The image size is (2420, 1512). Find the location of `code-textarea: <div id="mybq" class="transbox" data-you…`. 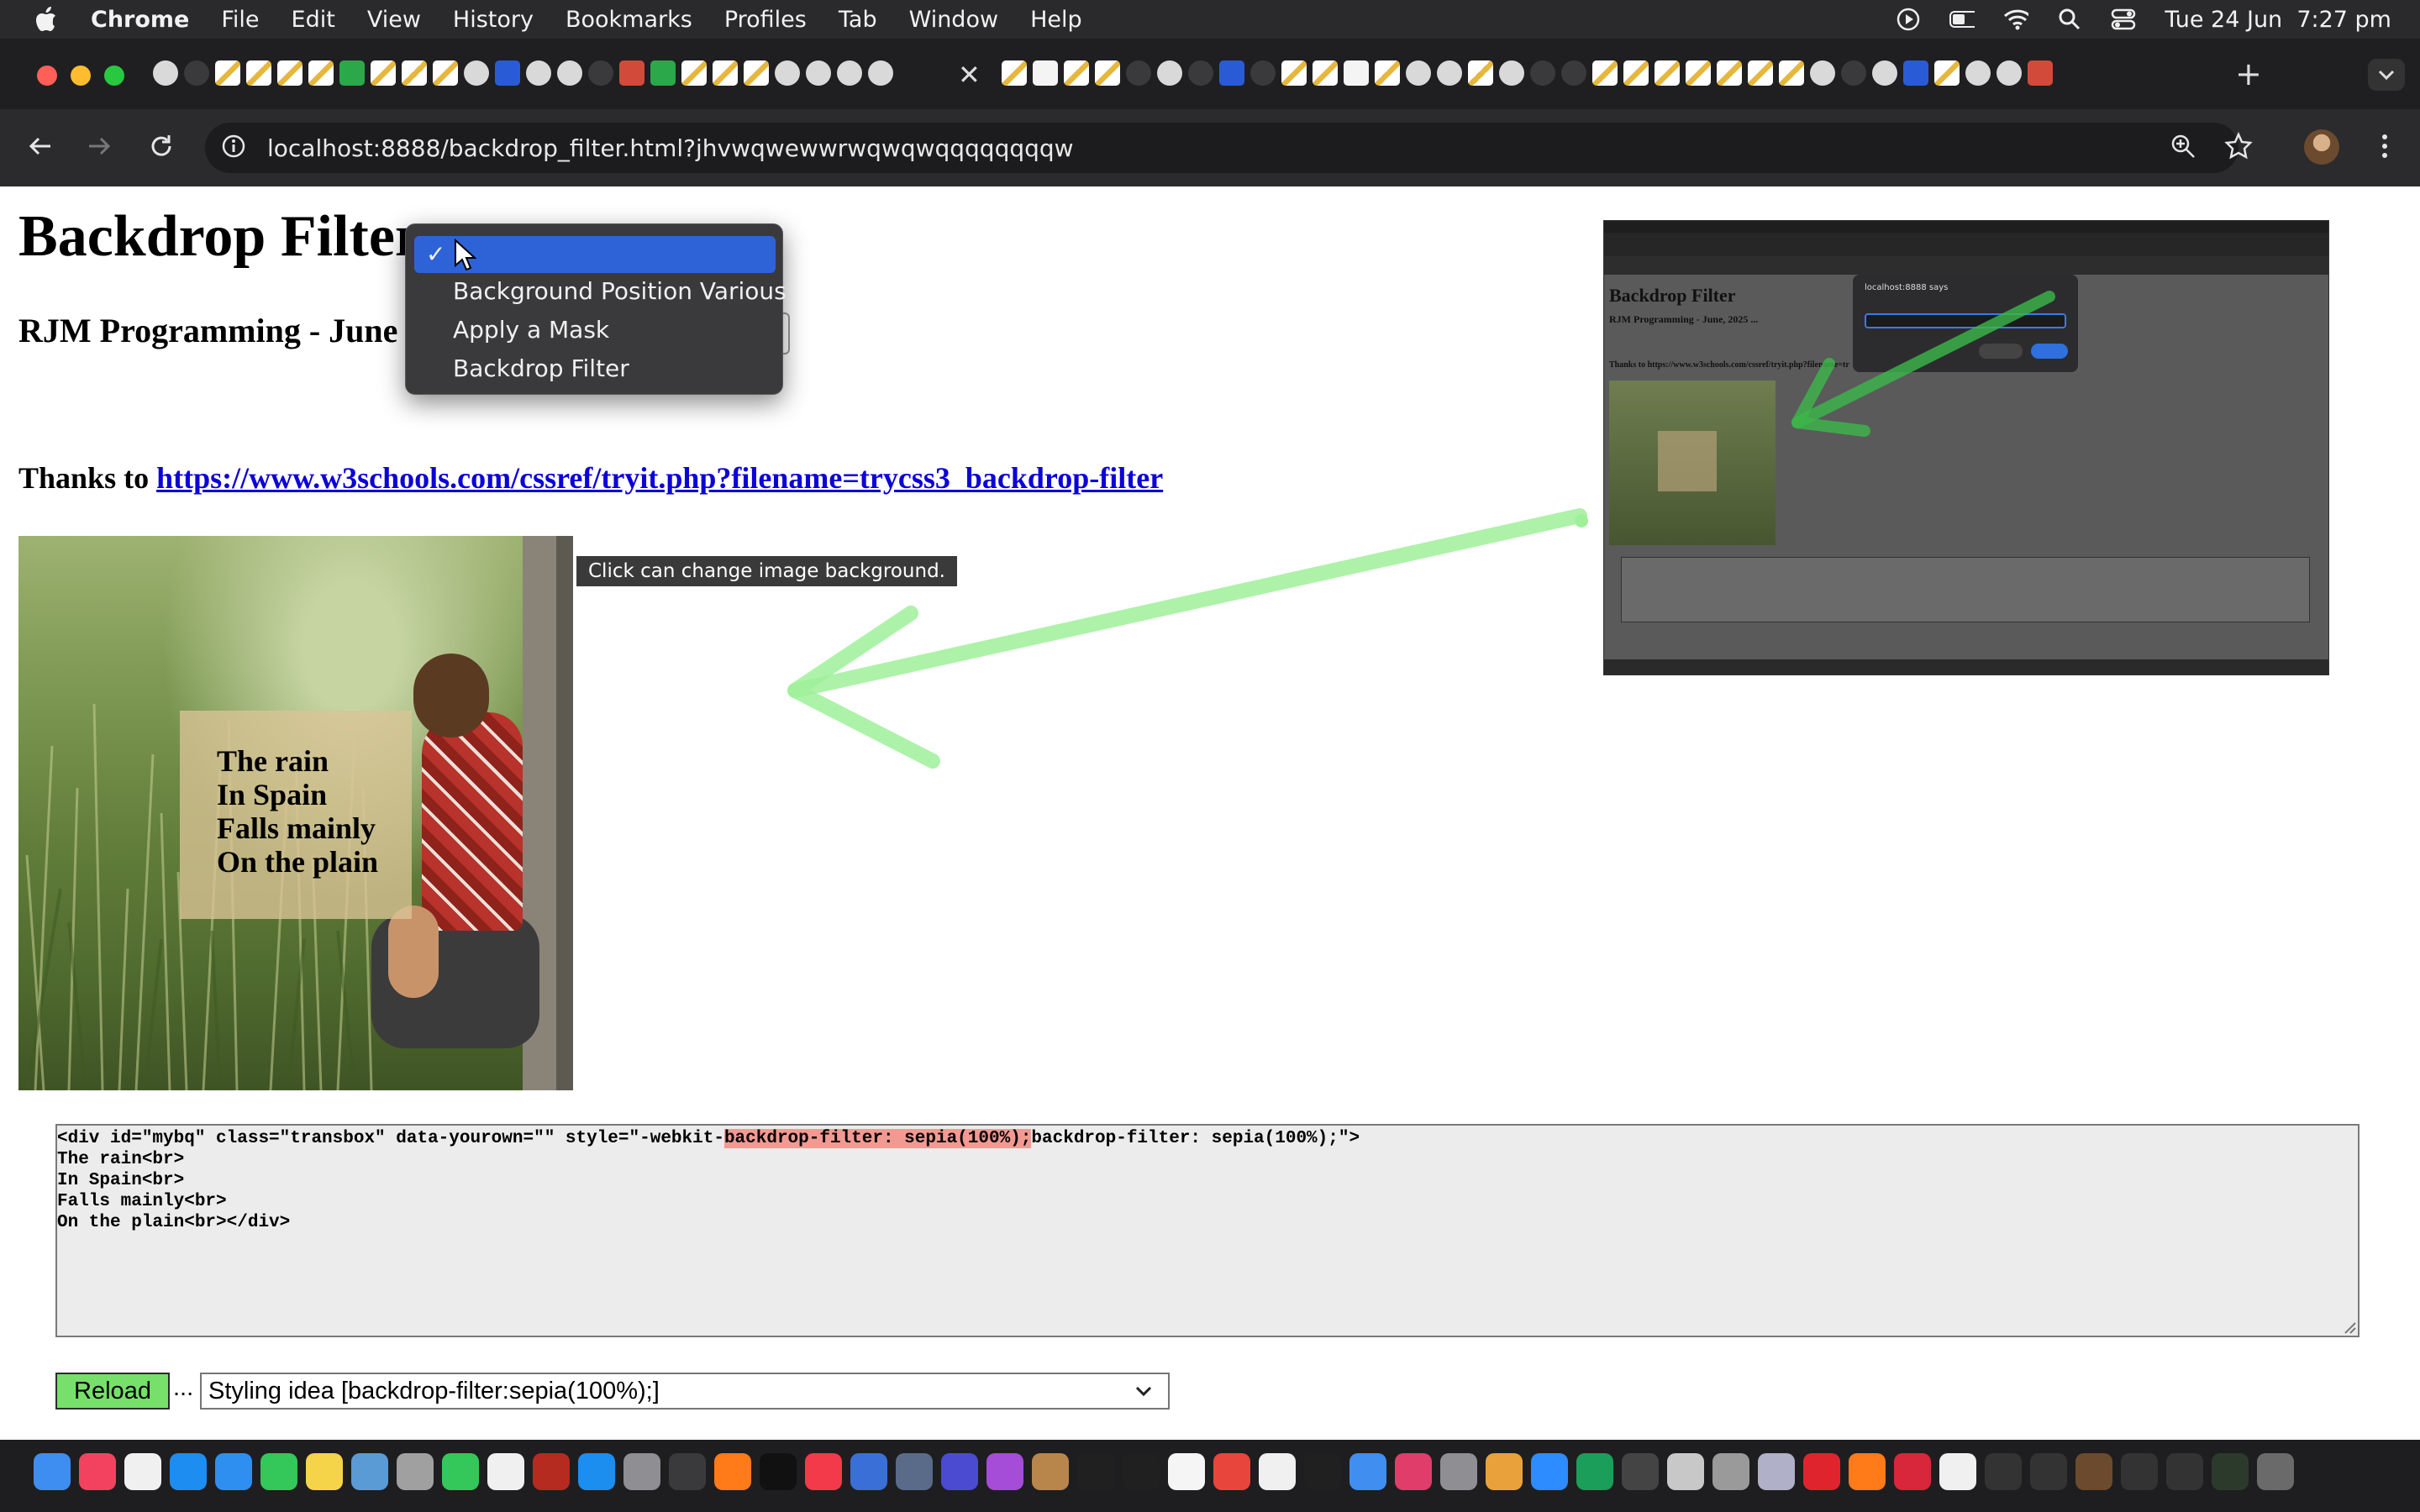

code-textarea: <div id="mybq" class="transbox" data-you… is located at coordinates (1207, 1230).